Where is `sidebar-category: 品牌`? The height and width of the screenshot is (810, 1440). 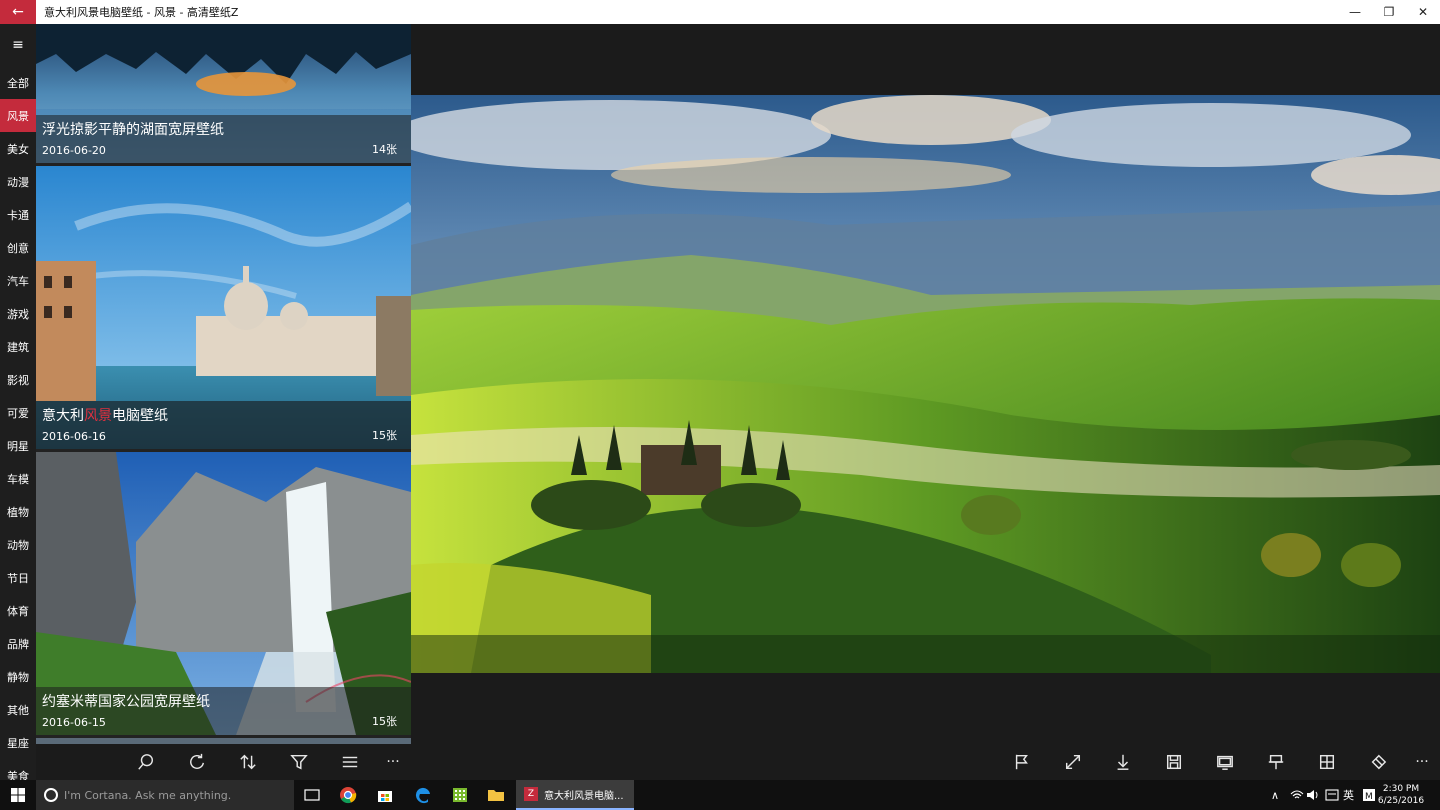
sidebar-category: 品牌 is located at coordinates (18, 643).